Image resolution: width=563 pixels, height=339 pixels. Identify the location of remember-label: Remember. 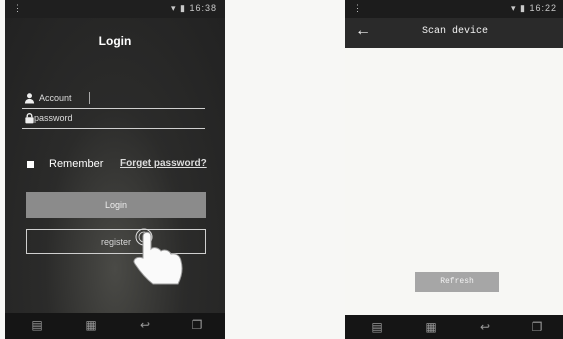
(76, 164).